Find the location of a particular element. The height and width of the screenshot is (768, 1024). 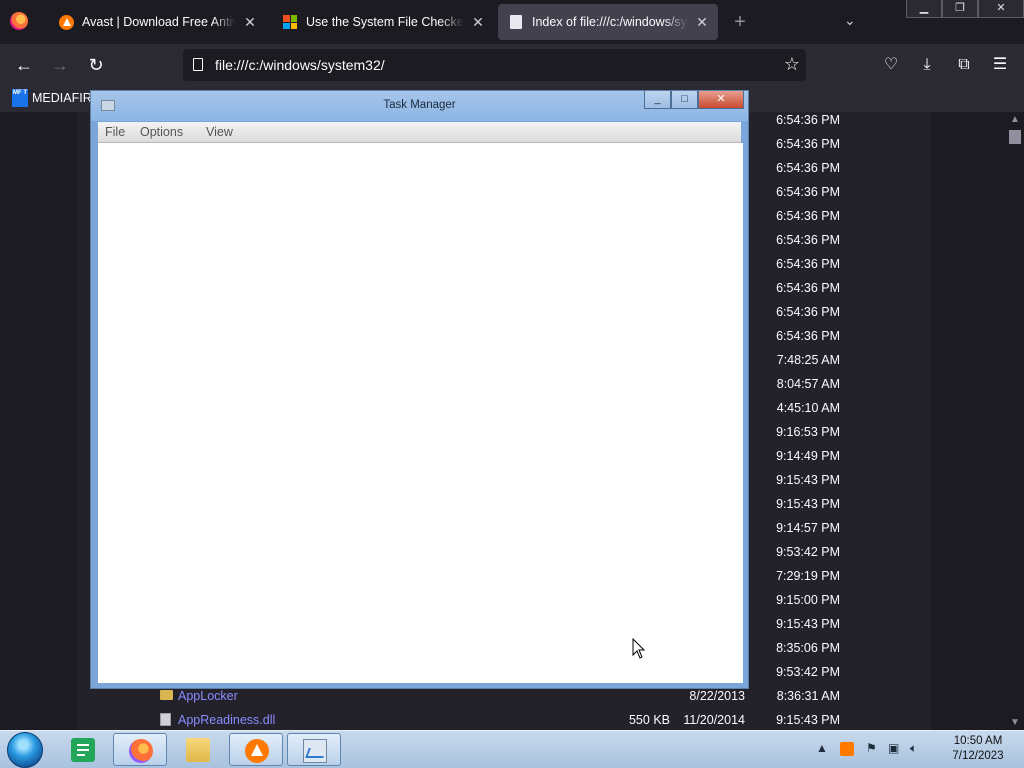

menu-view: View is located at coordinates (219, 132).